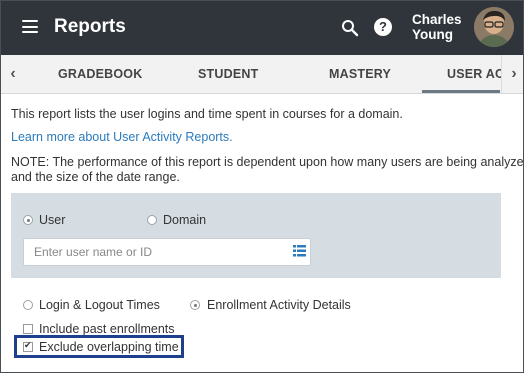 This screenshot has height=373, width=524. What do you see at coordinates (122, 137) in the screenshot?
I see `learn-more-link: Learn more about User Activity Reports.` at bounding box center [122, 137].